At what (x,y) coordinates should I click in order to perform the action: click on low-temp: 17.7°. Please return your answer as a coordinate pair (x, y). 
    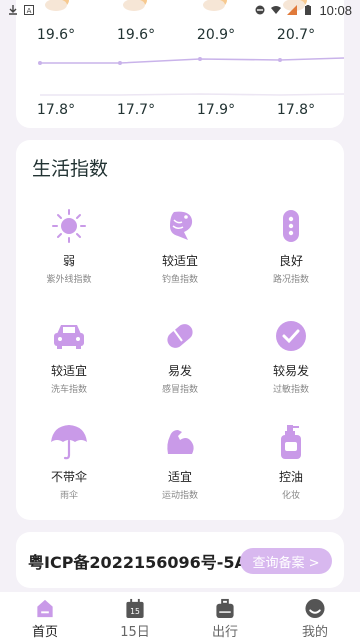
    Looking at the image, I should click on (136, 110).